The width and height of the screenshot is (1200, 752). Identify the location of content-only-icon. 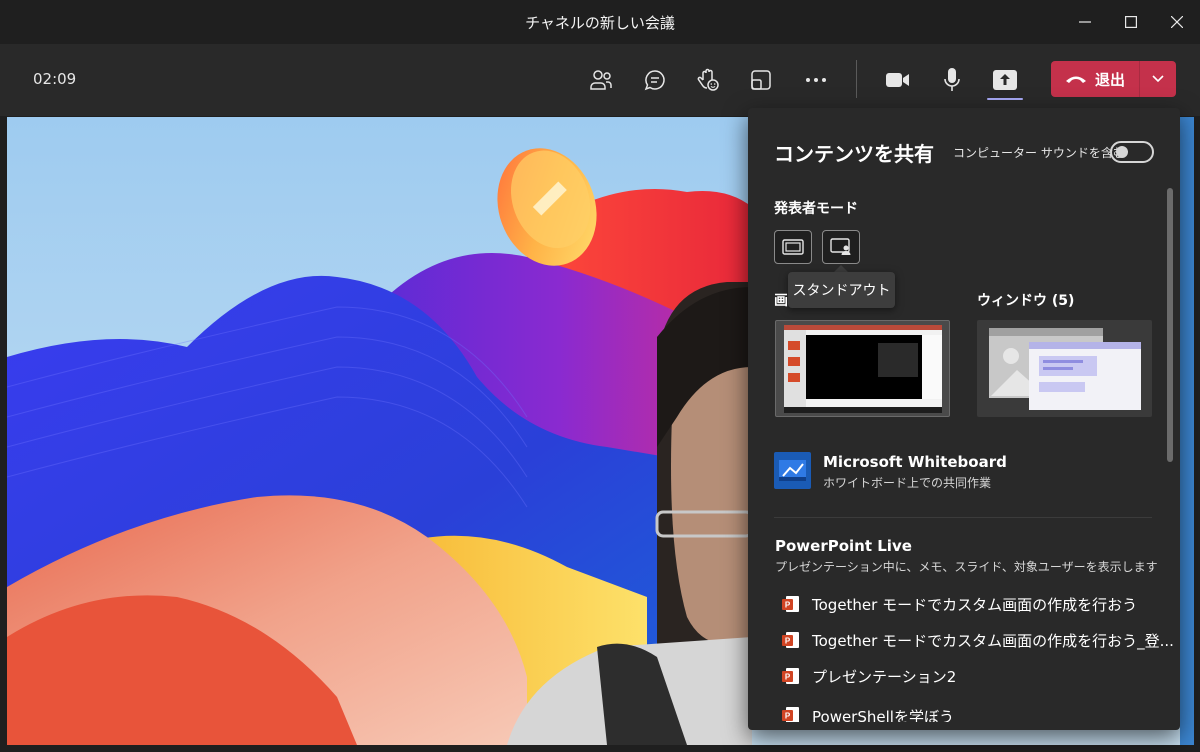
(793, 247).